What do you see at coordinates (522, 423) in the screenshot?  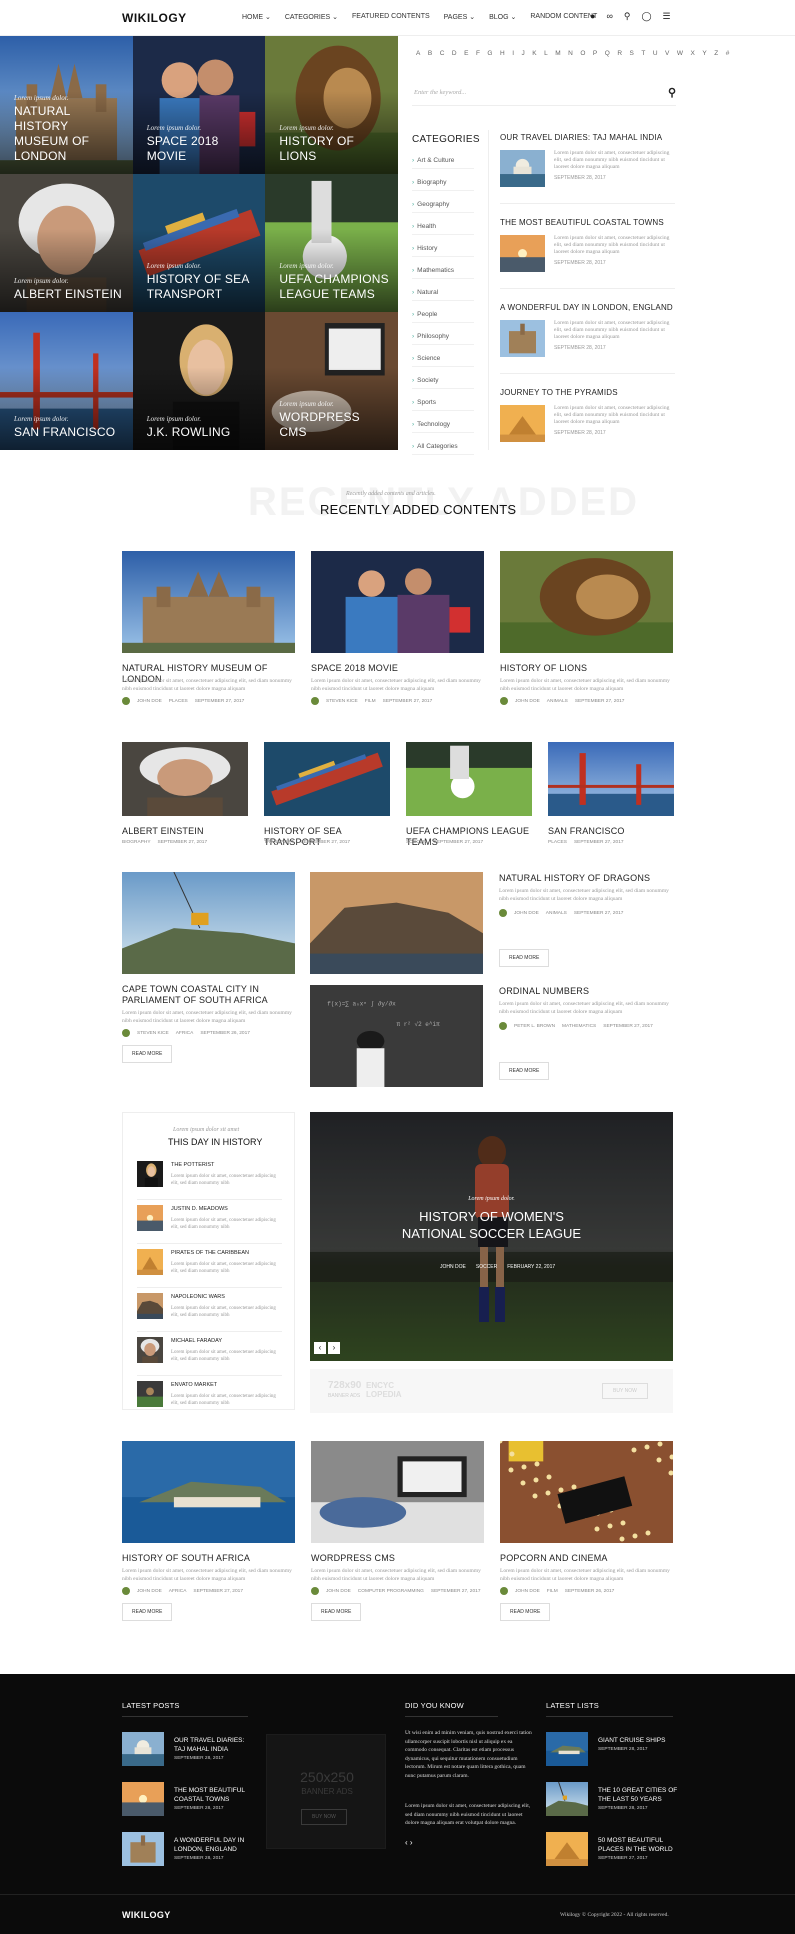 I see `side-post-thumb` at bounding box center [522, 423].